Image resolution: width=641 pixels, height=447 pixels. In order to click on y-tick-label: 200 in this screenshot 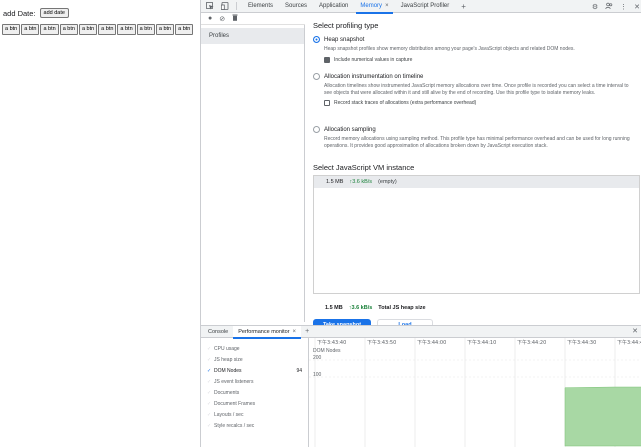, I will do `click(317, 358)`.